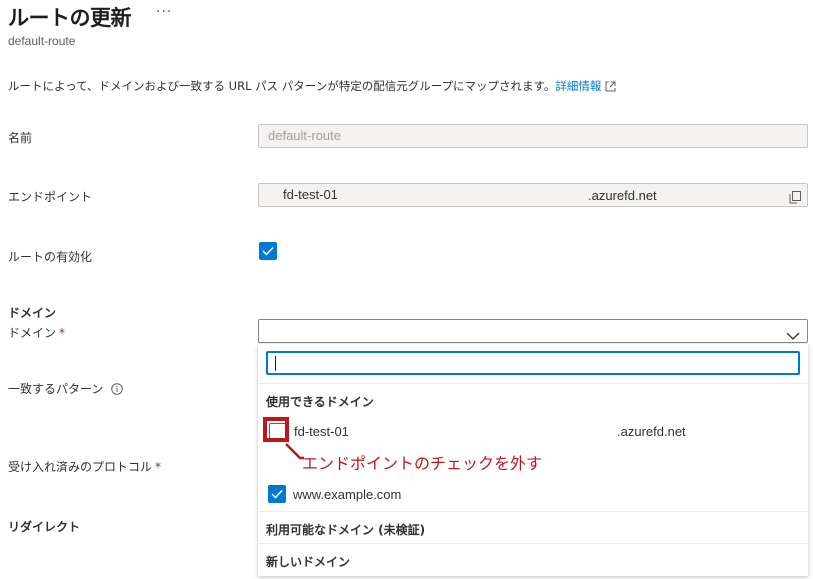  What do you see at coordinates (32, 333) in the screenshot?
I see `domain-label-text: ドメイン` at bounding box center [32, 333].